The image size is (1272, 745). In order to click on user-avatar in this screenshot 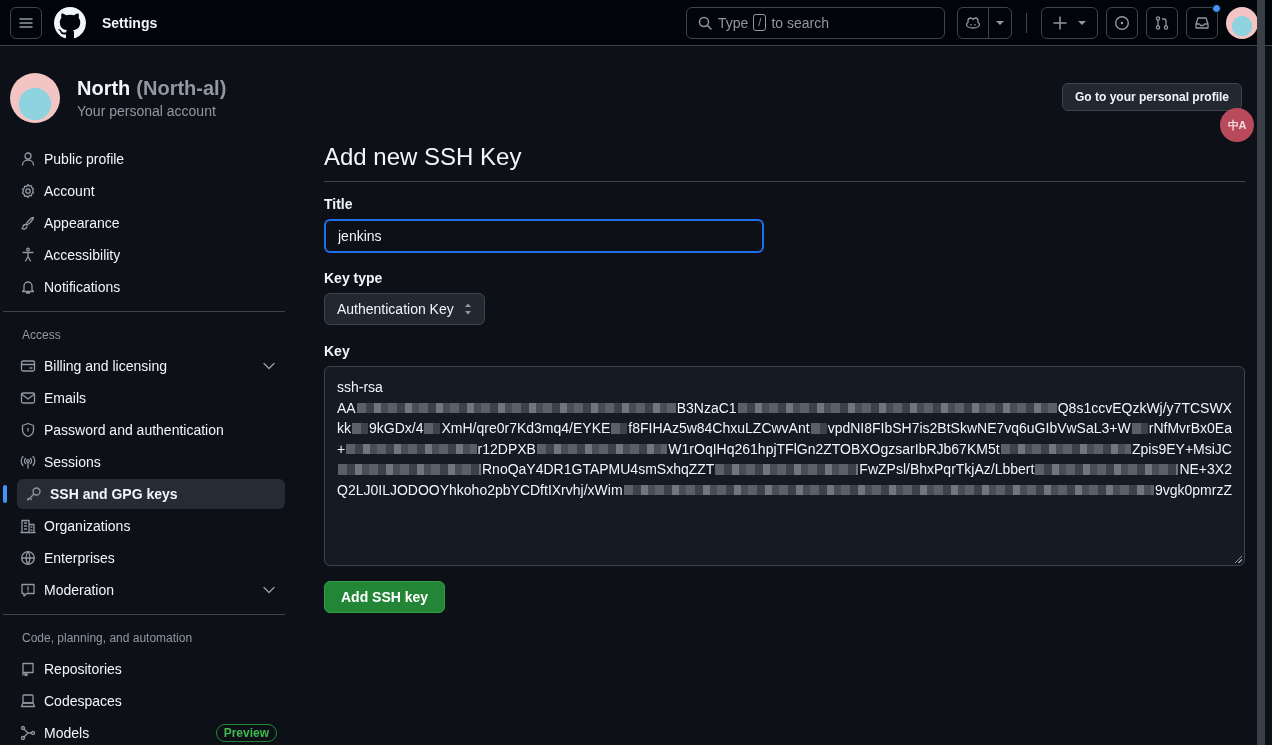, I will do `click(1242, 22)`.